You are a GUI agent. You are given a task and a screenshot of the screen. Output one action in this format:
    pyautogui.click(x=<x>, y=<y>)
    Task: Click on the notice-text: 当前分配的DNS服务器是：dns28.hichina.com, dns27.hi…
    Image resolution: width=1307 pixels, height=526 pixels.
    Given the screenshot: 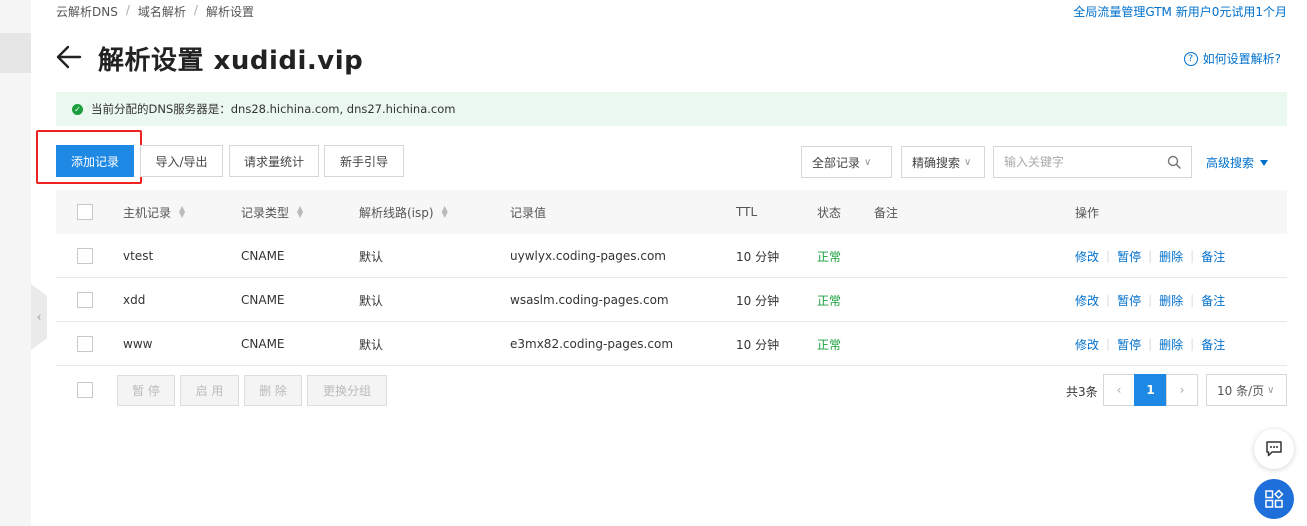 What is the action you would take?
    pyautogui.click(x=273, y=109)
    